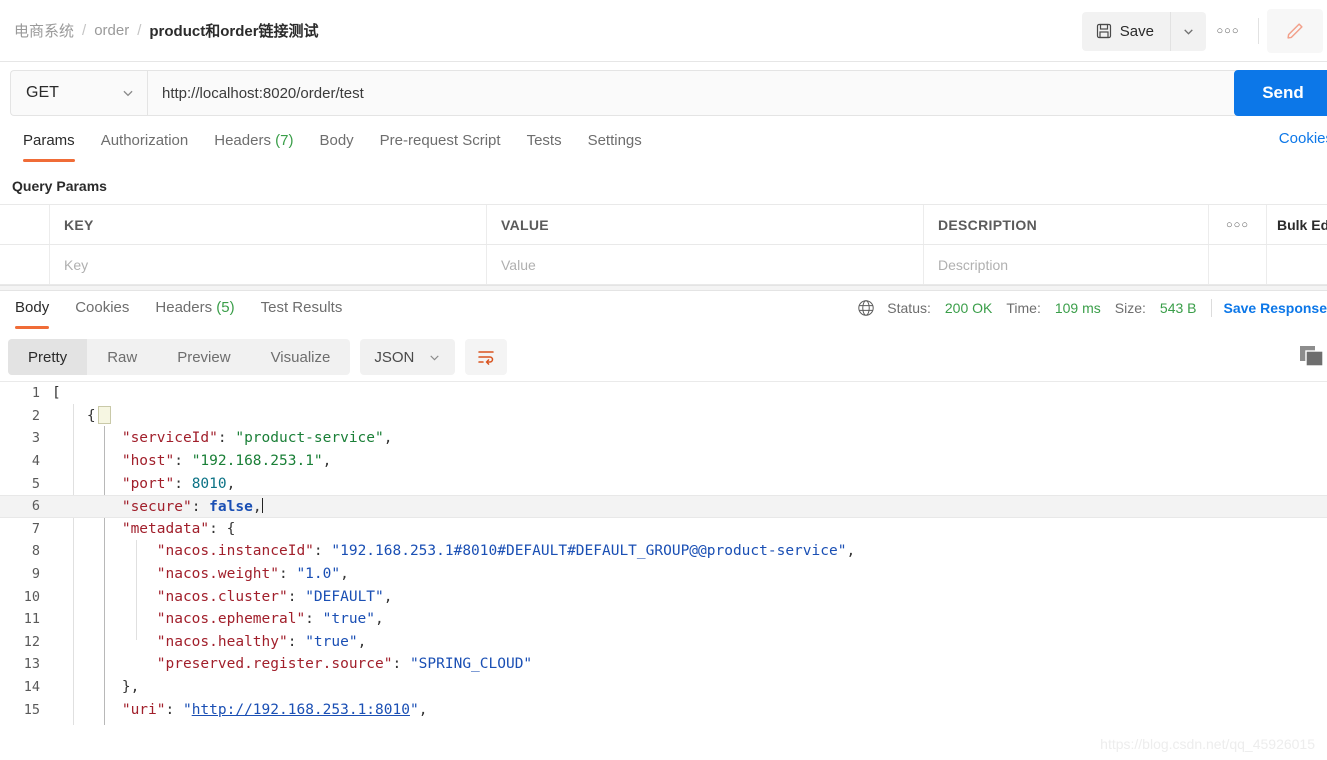 Image resolution: width=1327 pixels, height=760 pixels. I want to click on response-tab-test-results-label: Test Results, so click(301, 307).